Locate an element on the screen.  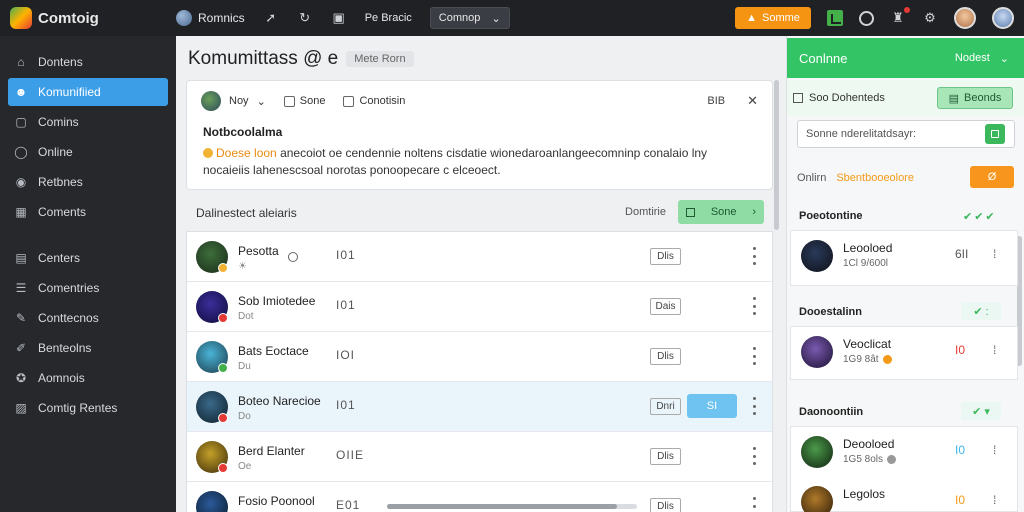
topbar-filter: Pe Bracic is located at coordinates (388, 18).